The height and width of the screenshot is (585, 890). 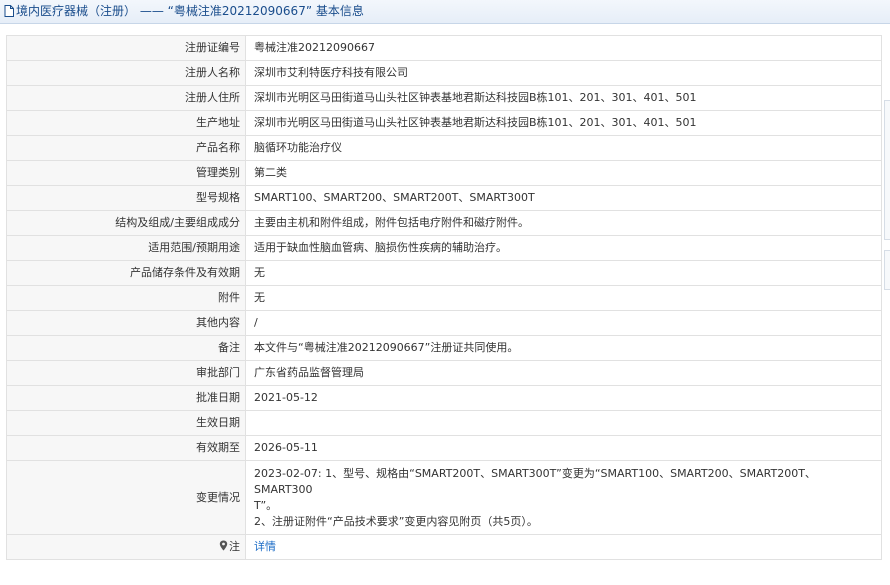 What do you see at coordinates (126, 98) in the screenshot?
I see `row-label: 注册人住所` at bounding box center [126, 98].